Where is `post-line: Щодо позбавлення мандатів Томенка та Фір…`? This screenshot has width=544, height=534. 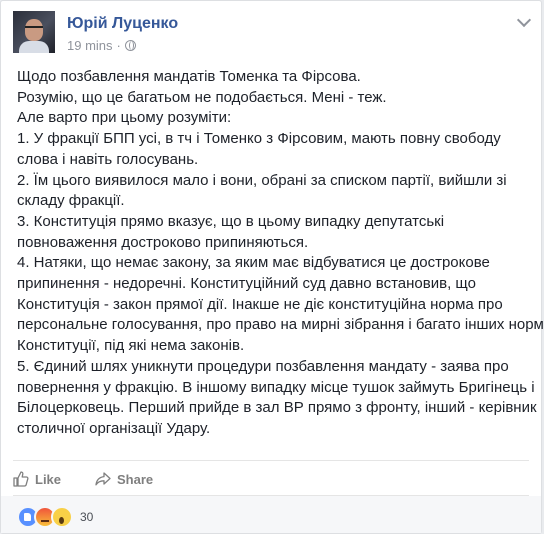 post-line: Щодо позбавлення мандатів Томенка та Фір… is located at coordinates (189, 76).